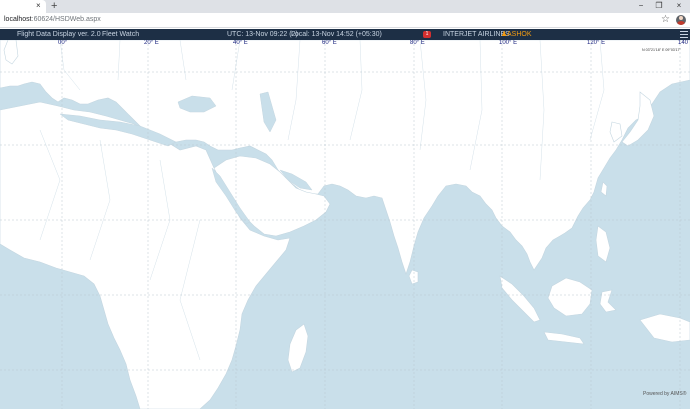 The height and width of the screenshot is (409, 690). Describe the element at coordinates (519, 34) in the screenshot. I see `user-name: ASHOK` at that location.